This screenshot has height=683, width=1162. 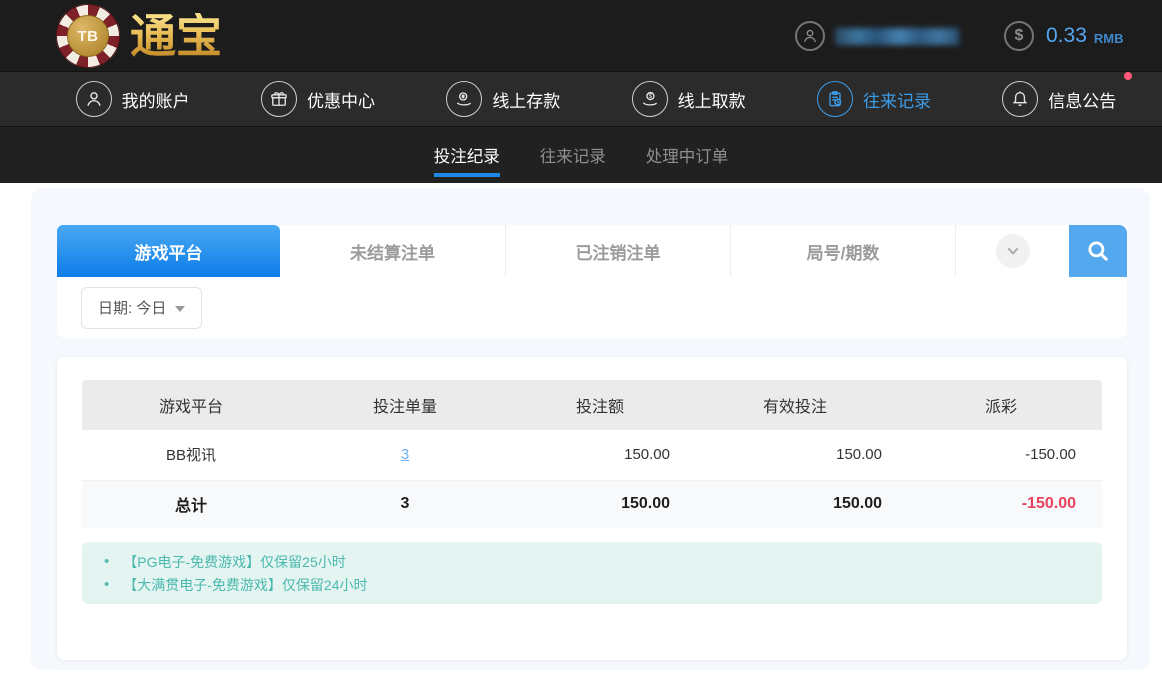 What do you see at coordinates (180, 308) in the screenshot?
I see `caret-down-icon` at bounding box center [180, 308].